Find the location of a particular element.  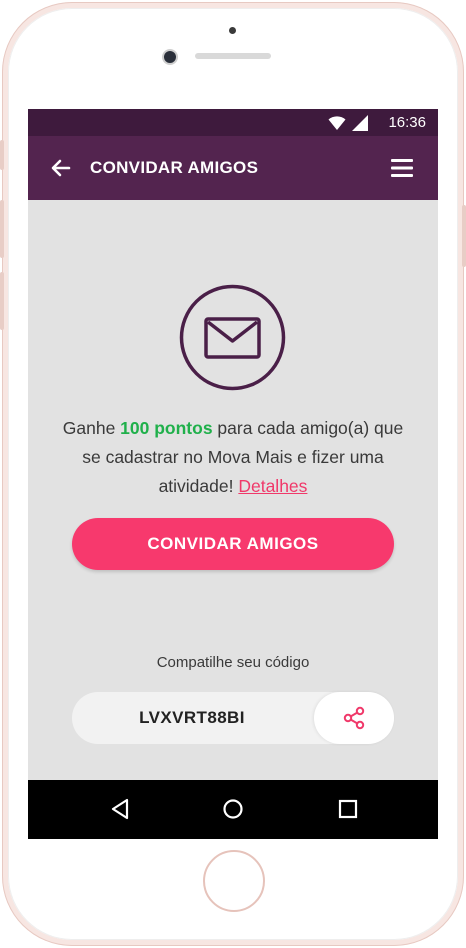

front-camera is located at coordinates (170, 57).